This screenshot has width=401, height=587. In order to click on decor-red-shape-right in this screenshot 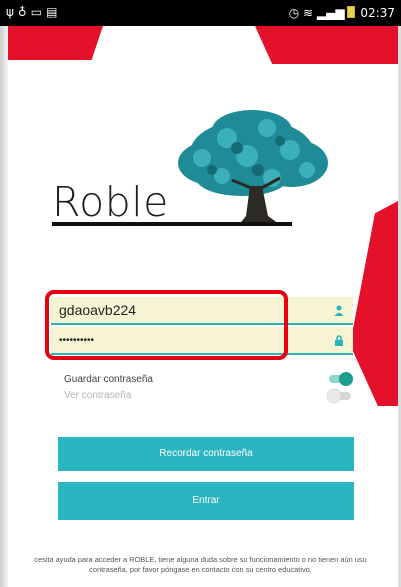, I will do `click(374, 303)`.